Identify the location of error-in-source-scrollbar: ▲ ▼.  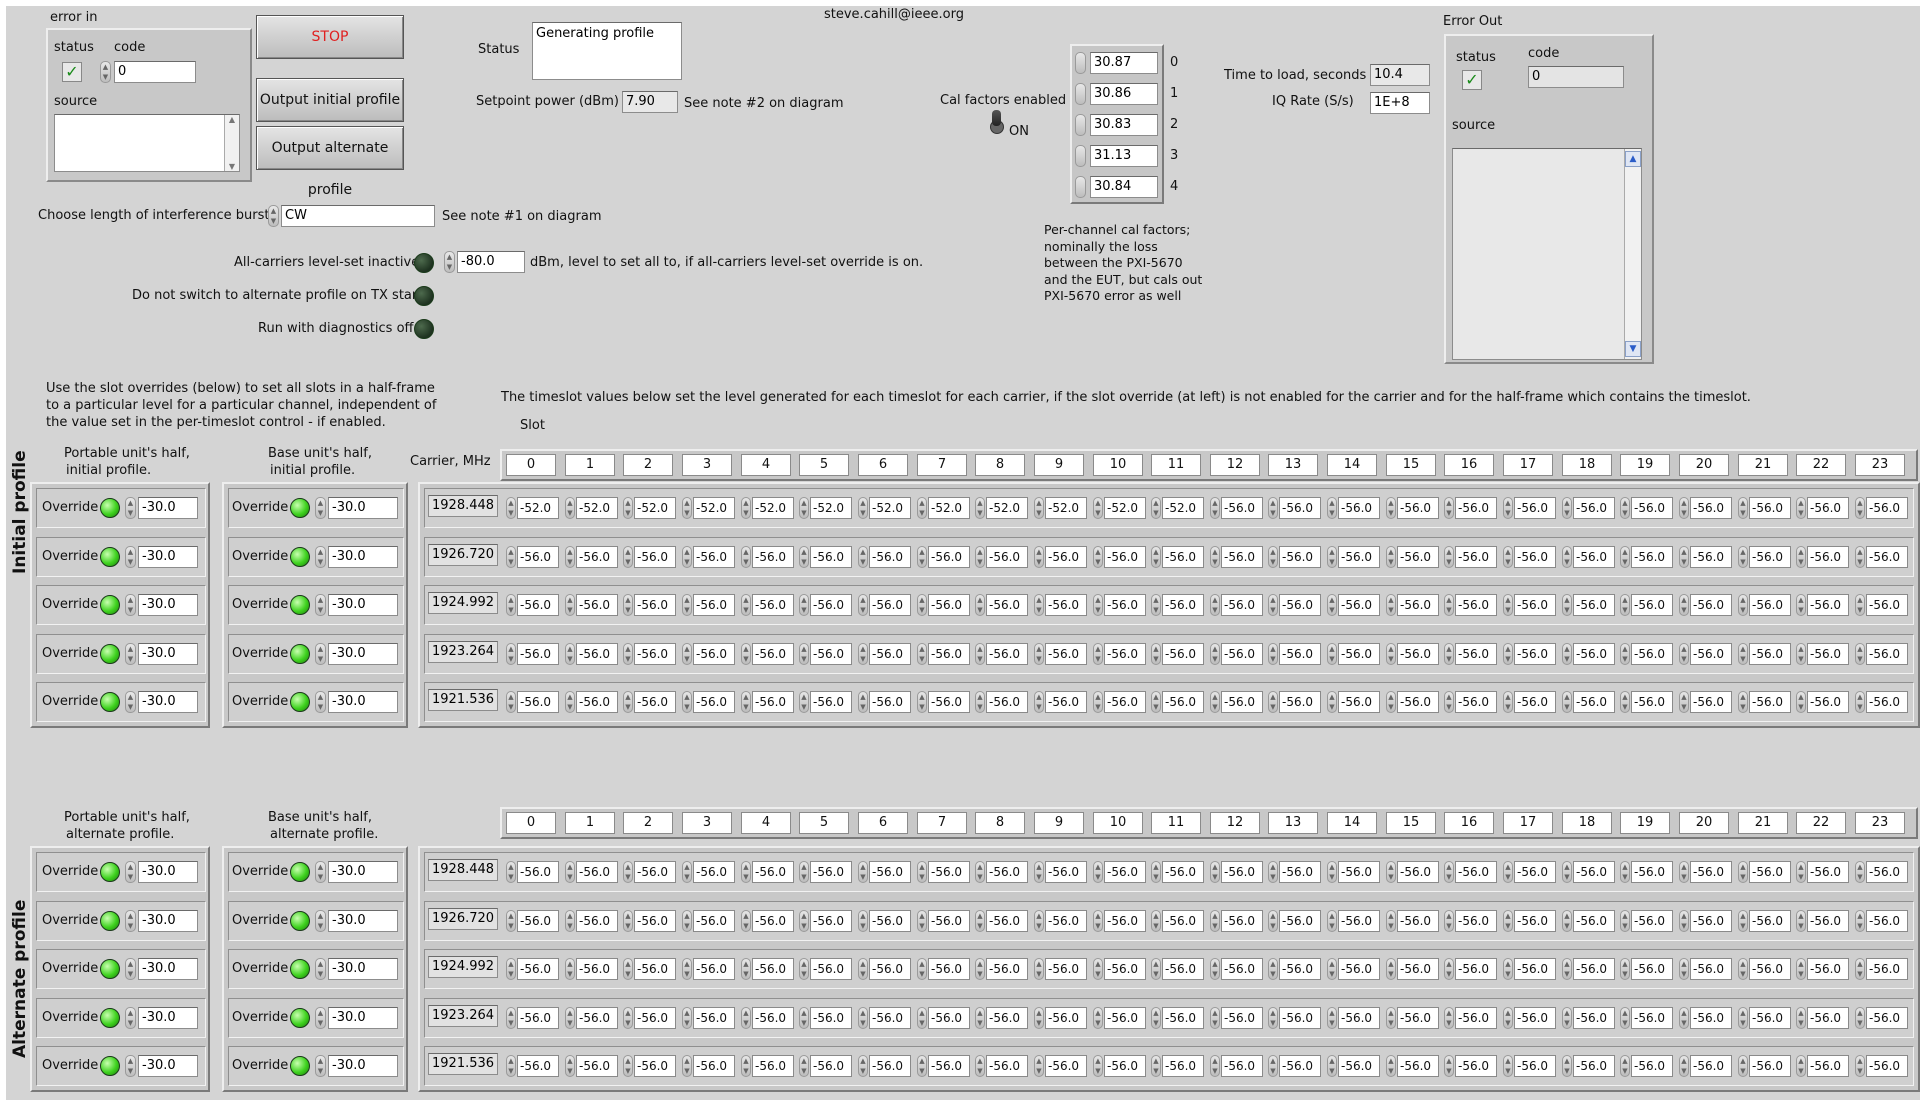
(231, 143).